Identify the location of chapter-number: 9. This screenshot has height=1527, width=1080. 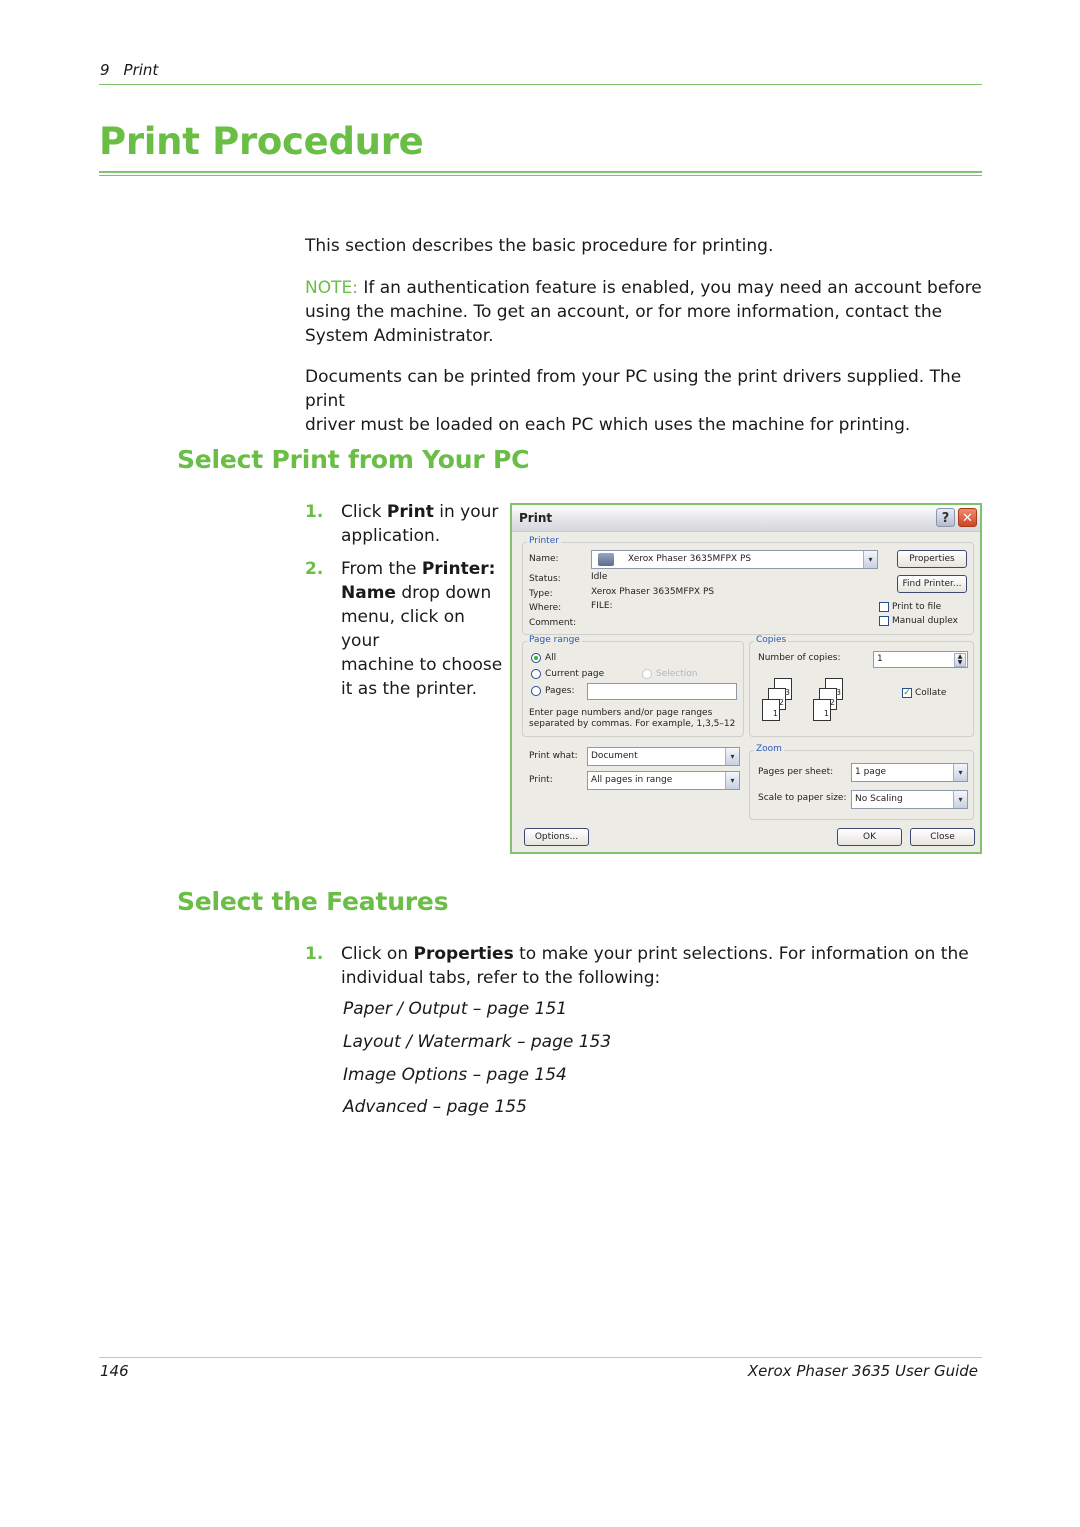
(105, 70).